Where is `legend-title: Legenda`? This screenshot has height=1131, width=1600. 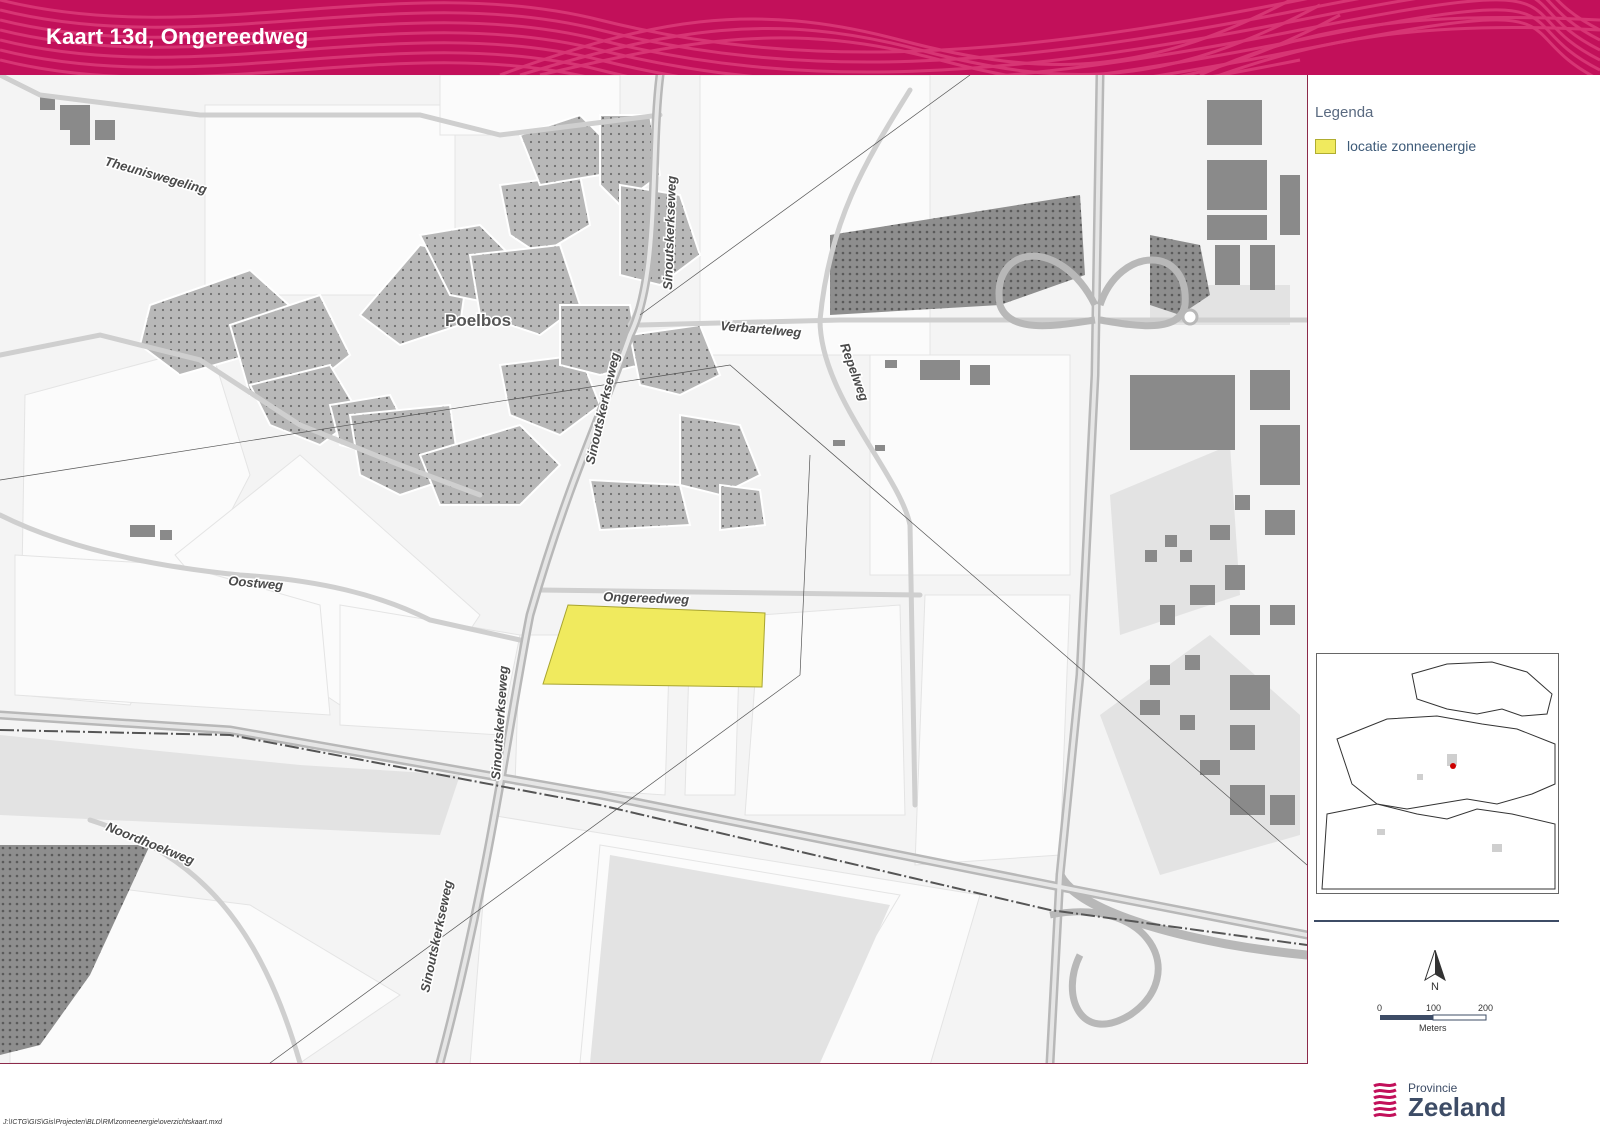
legend-title: Legenda is located at coordinates (1344, 112).